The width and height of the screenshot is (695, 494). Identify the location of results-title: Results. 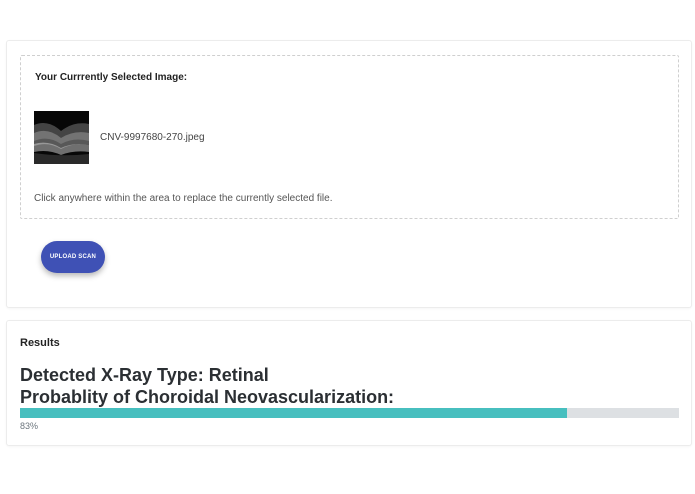
(40, 343).